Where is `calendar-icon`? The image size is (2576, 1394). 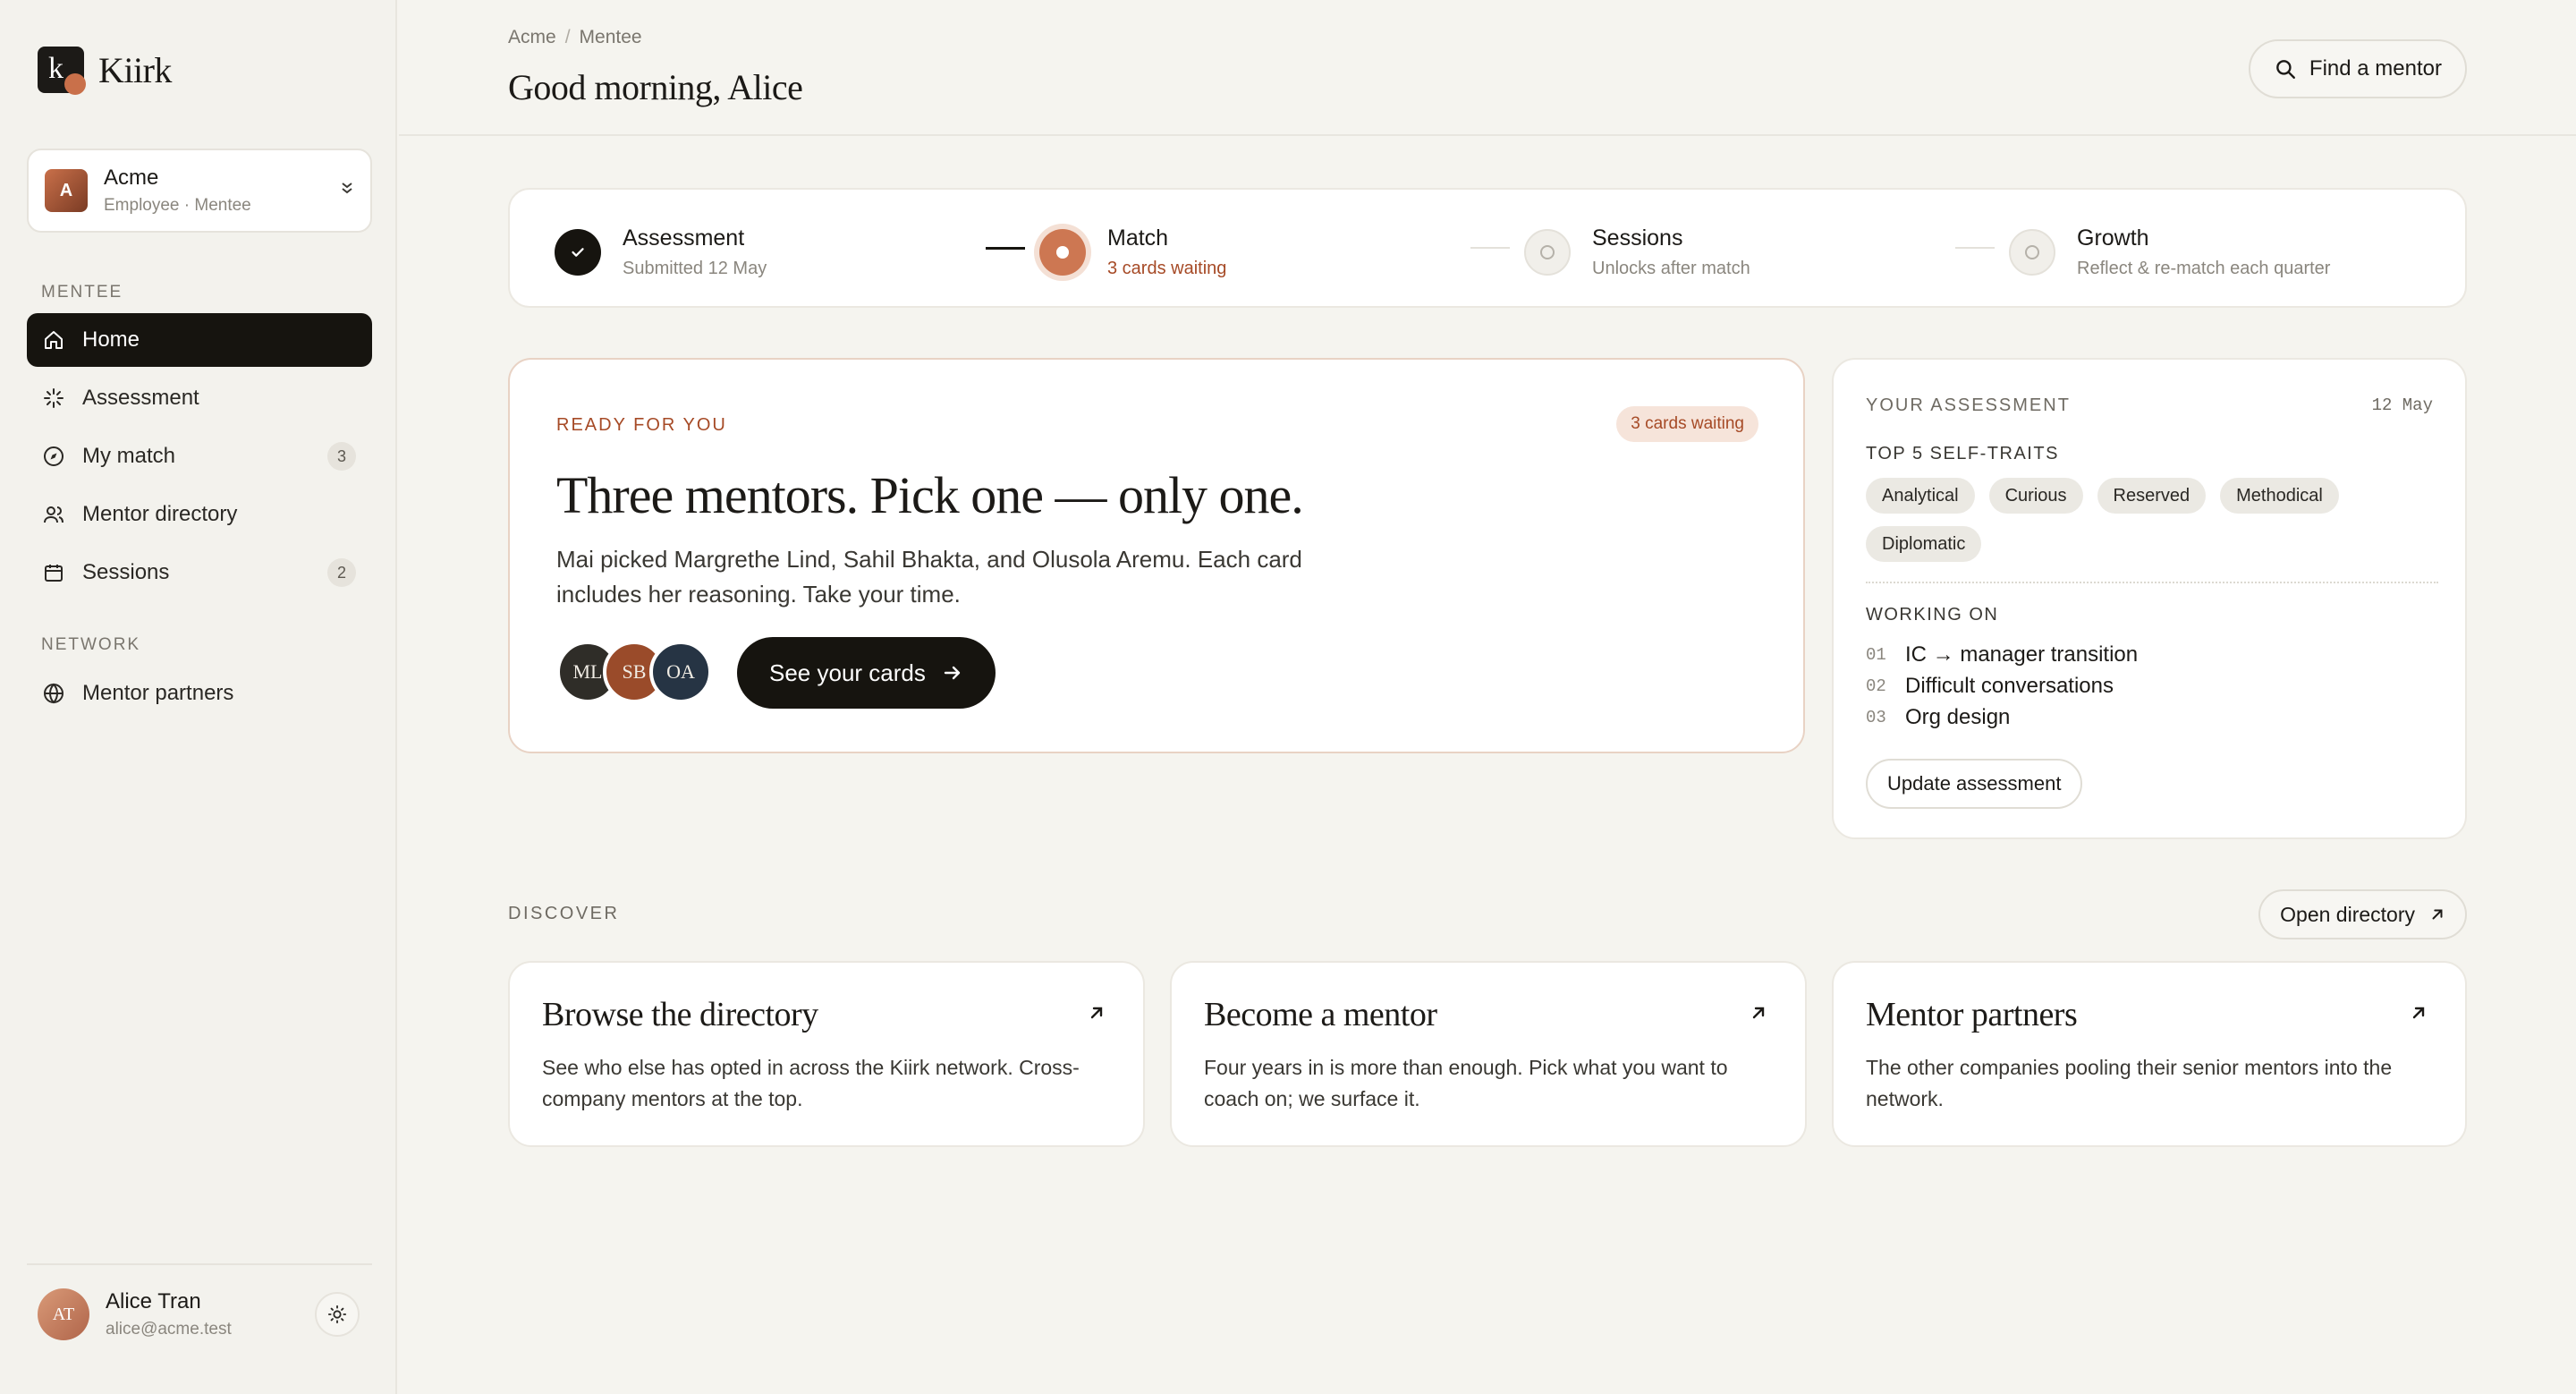
calendar-icon is located at coordinates (53, 572).